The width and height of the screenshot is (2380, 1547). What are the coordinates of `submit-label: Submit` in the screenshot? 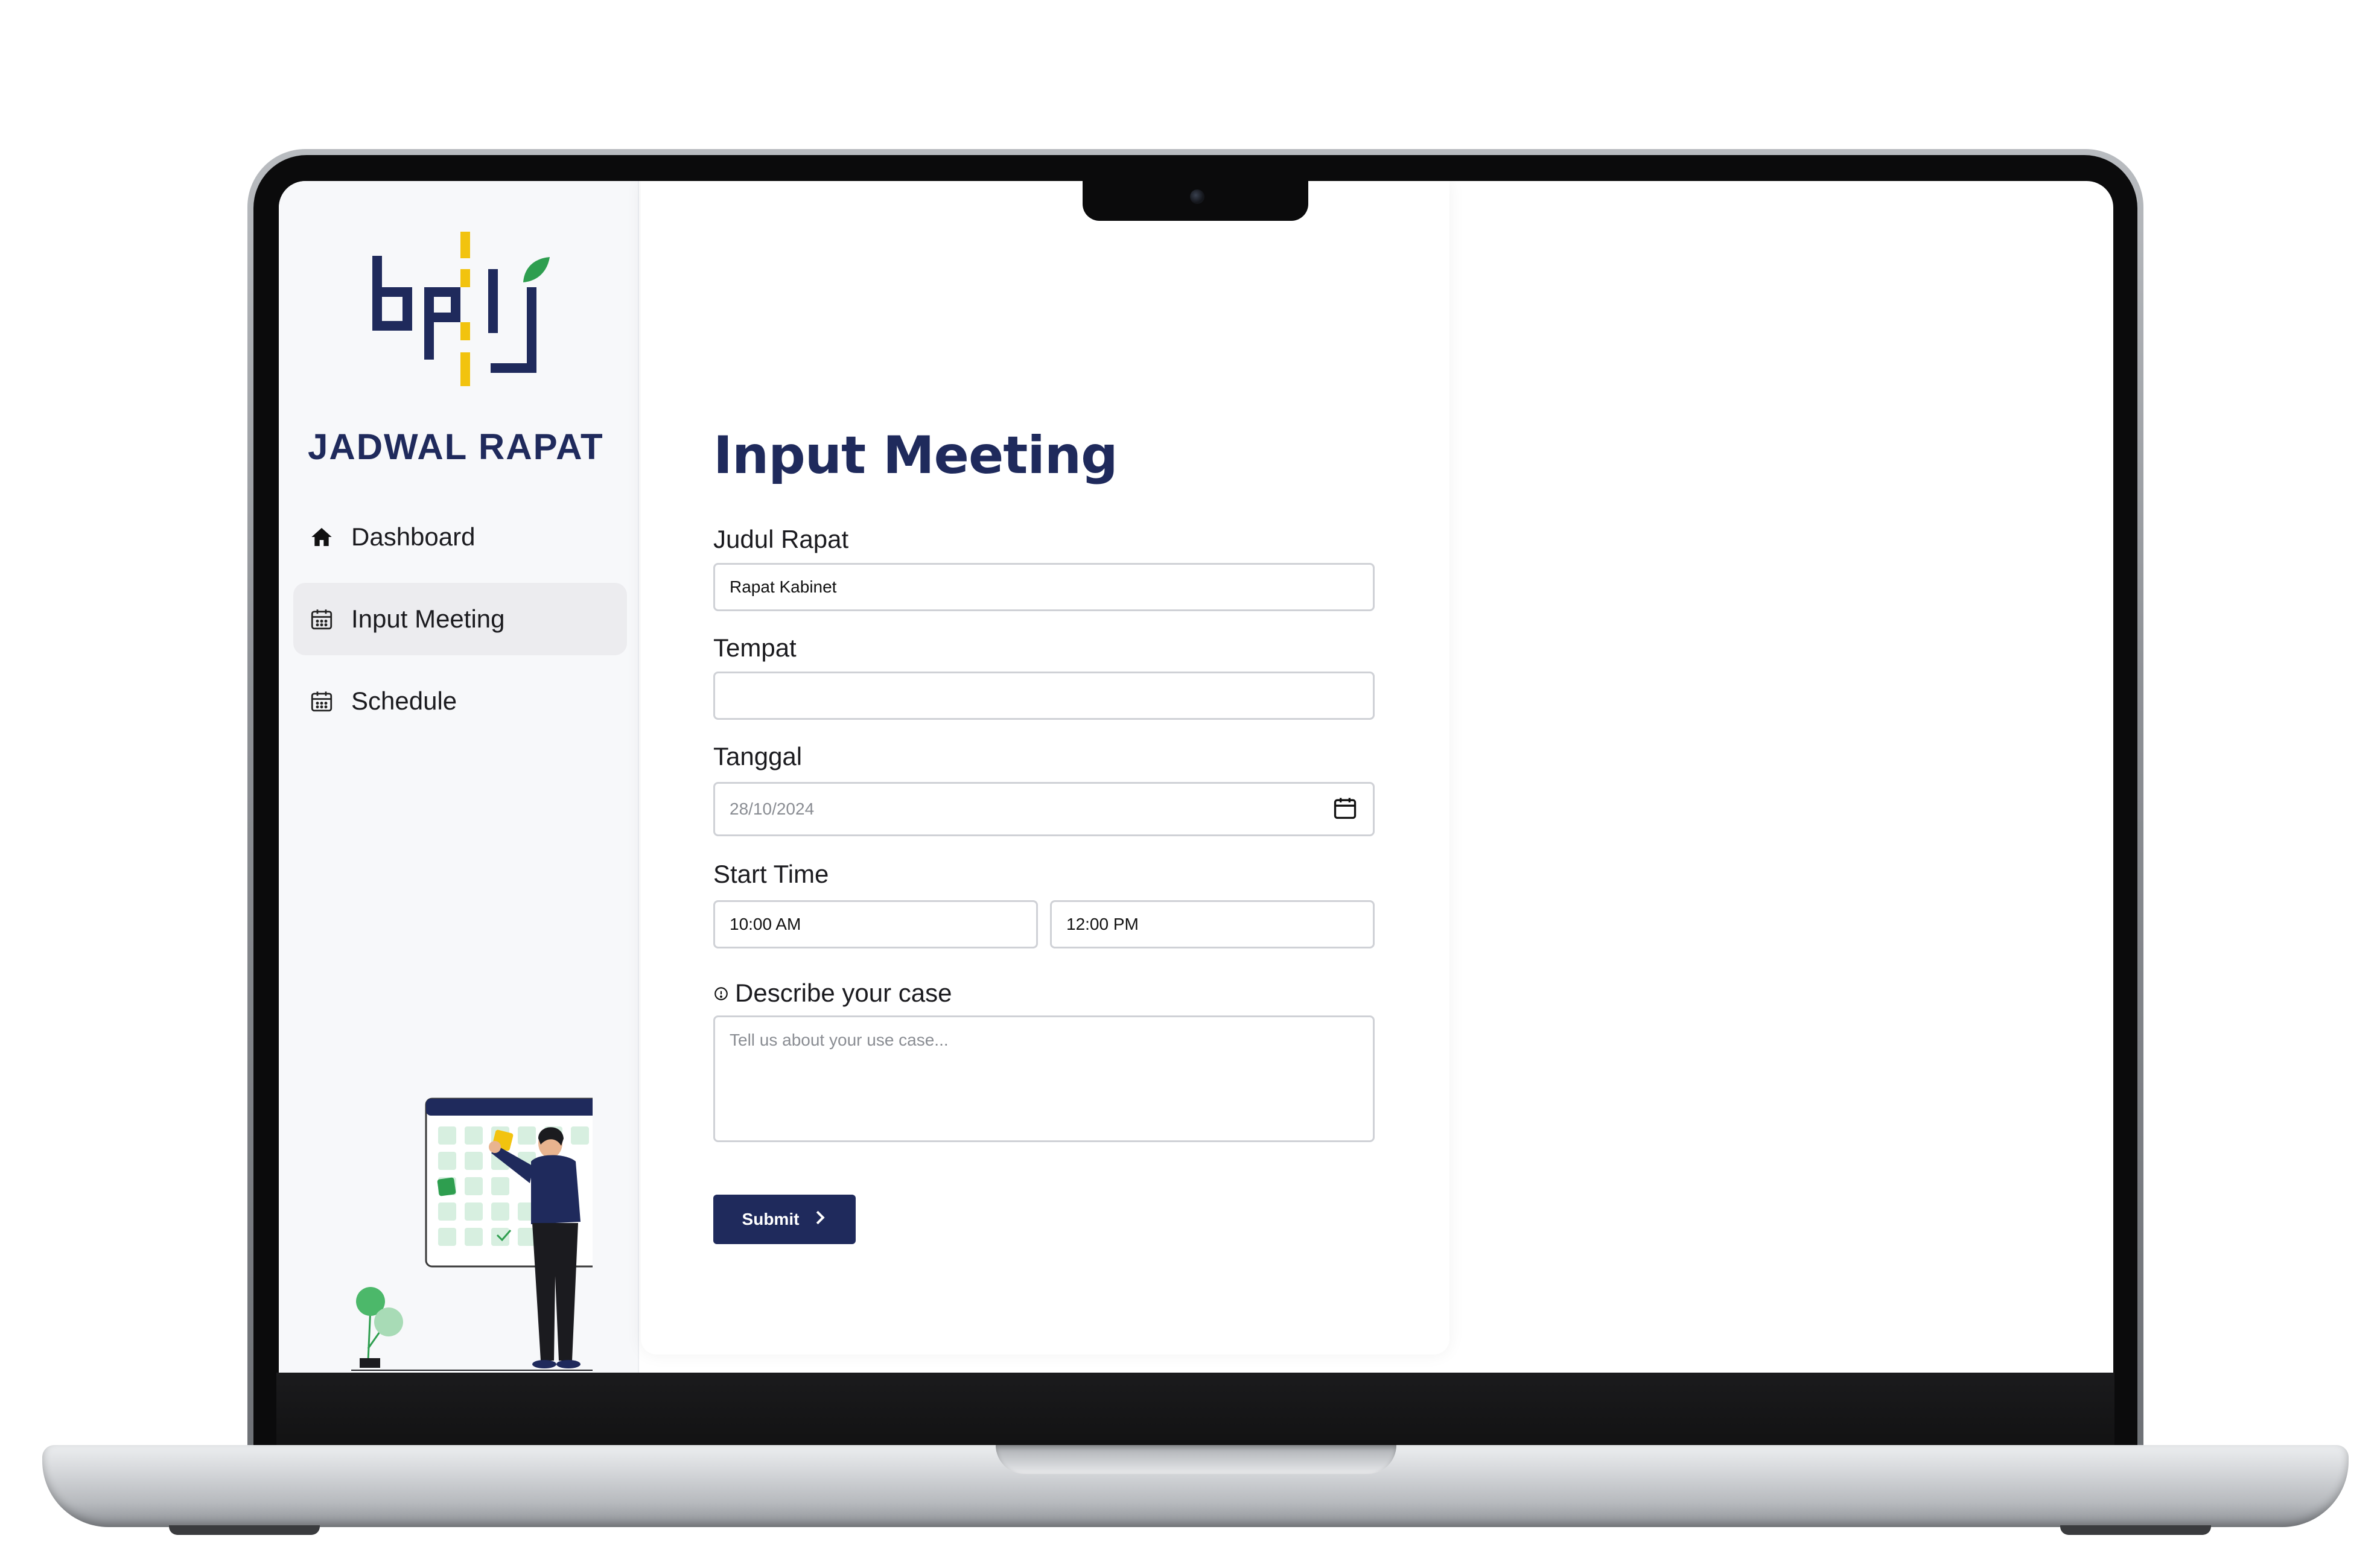 It's located at (771, 1219).